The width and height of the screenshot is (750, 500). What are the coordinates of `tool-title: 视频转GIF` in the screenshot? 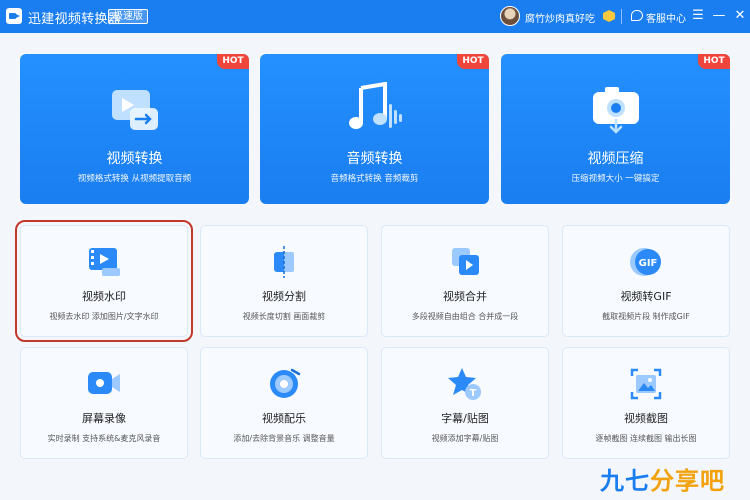 It's located at (646, 296).